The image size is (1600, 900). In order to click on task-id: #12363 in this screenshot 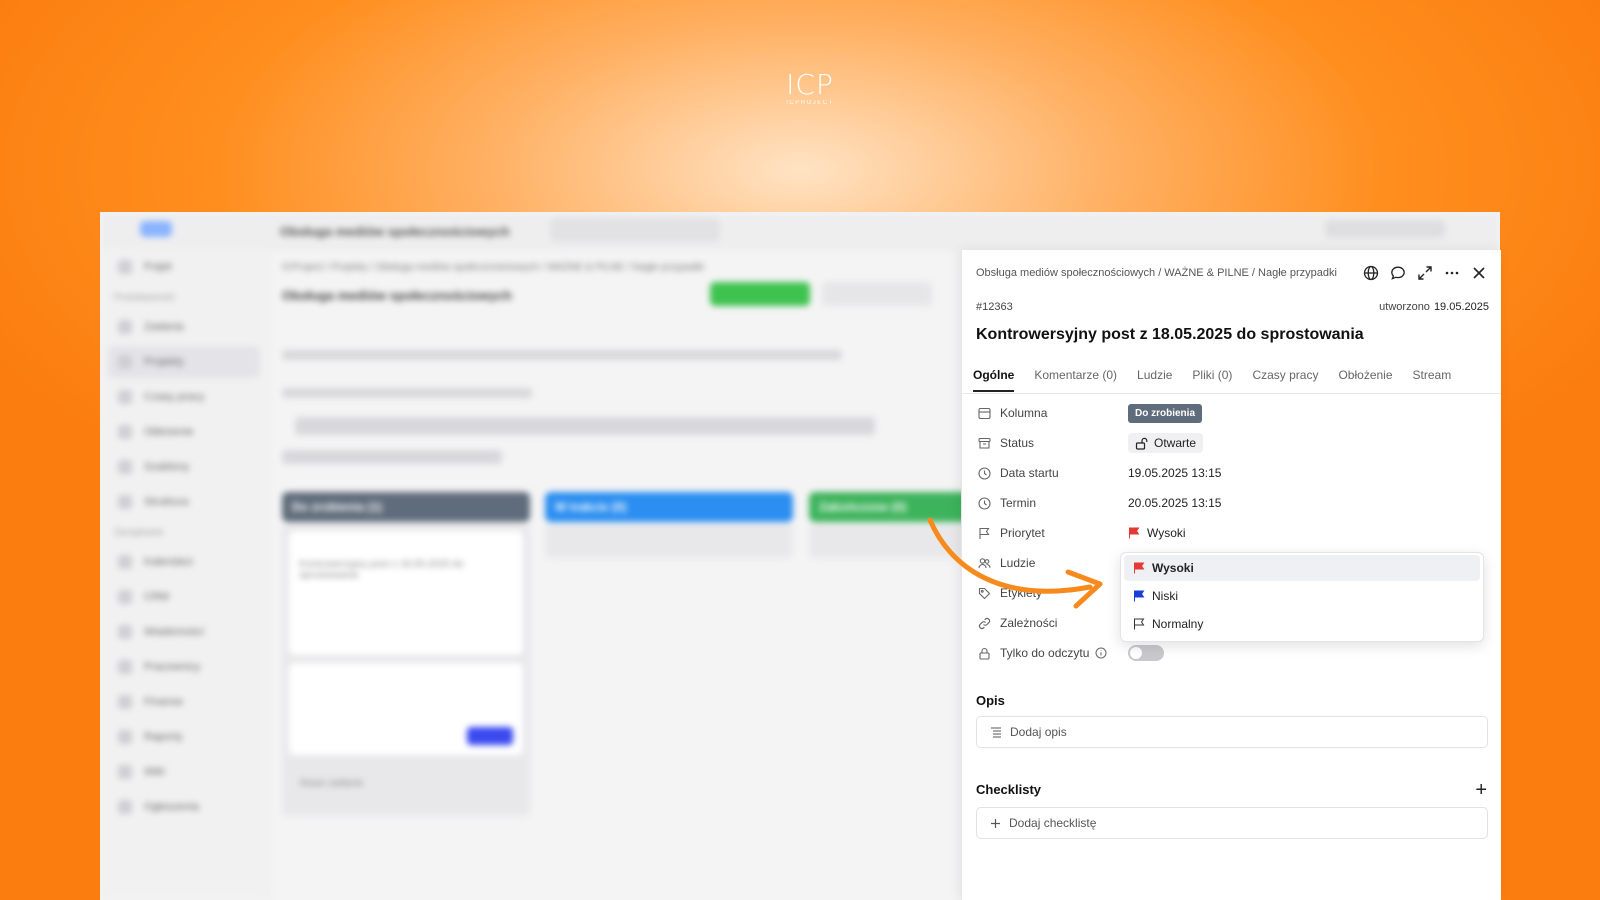, I will do `click(994, 307)`.